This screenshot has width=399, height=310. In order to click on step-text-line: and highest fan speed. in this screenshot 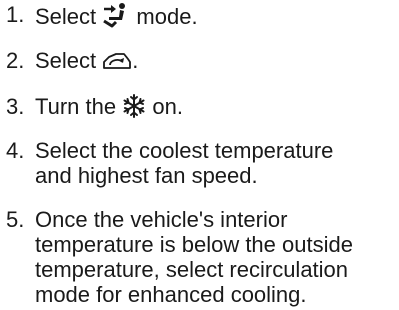, I will do `click(146, 175)`.